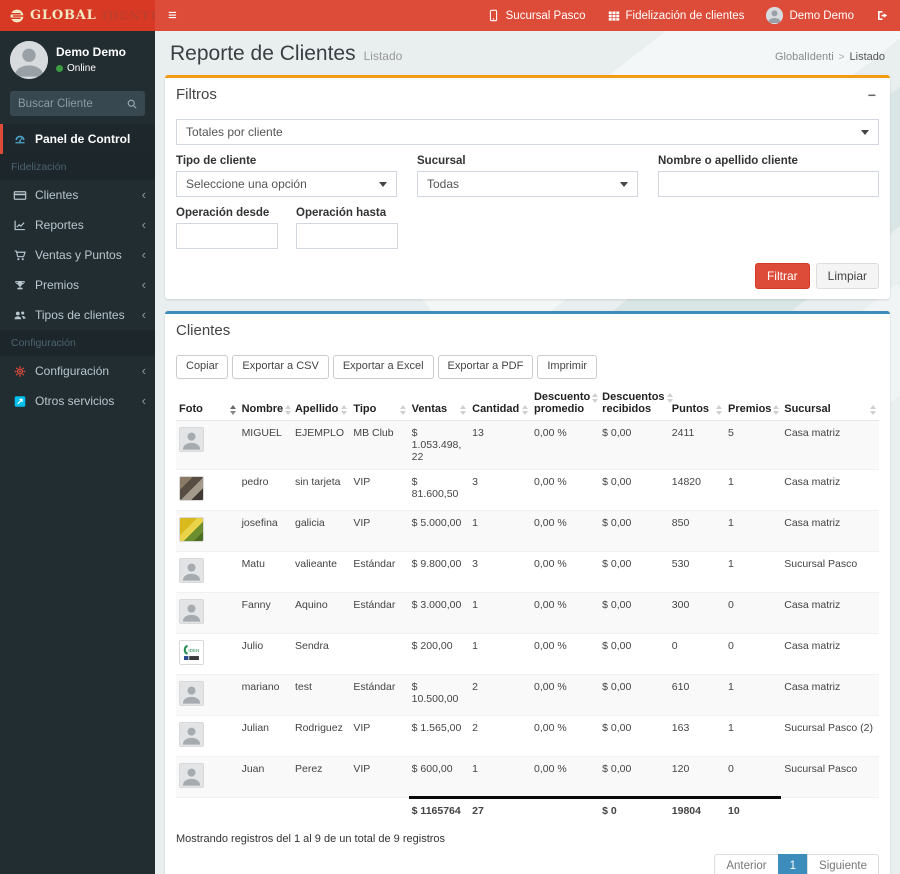  Describe the element at coordinates (847, 276) in the screenshot. I see `limpiar-button: Limpiar` at that location.